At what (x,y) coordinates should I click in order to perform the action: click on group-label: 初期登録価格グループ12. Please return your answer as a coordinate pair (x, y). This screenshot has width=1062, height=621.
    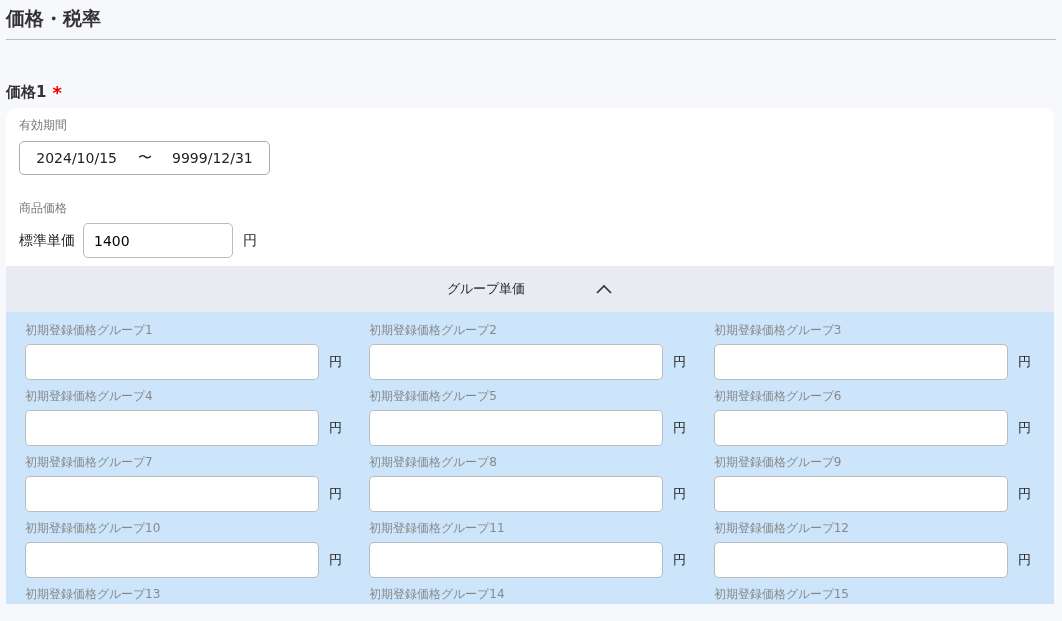
    Looking at the image, I should click on (781, 528).